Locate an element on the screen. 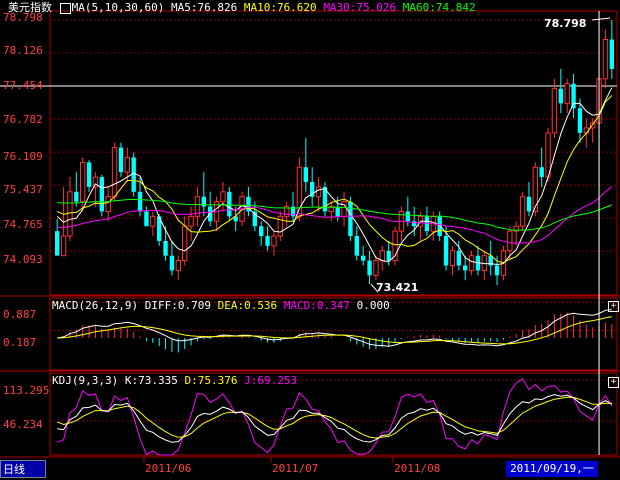 The image size is (620, 480). macd-tick-1: 0.187 is located at coordinates (20, 342).